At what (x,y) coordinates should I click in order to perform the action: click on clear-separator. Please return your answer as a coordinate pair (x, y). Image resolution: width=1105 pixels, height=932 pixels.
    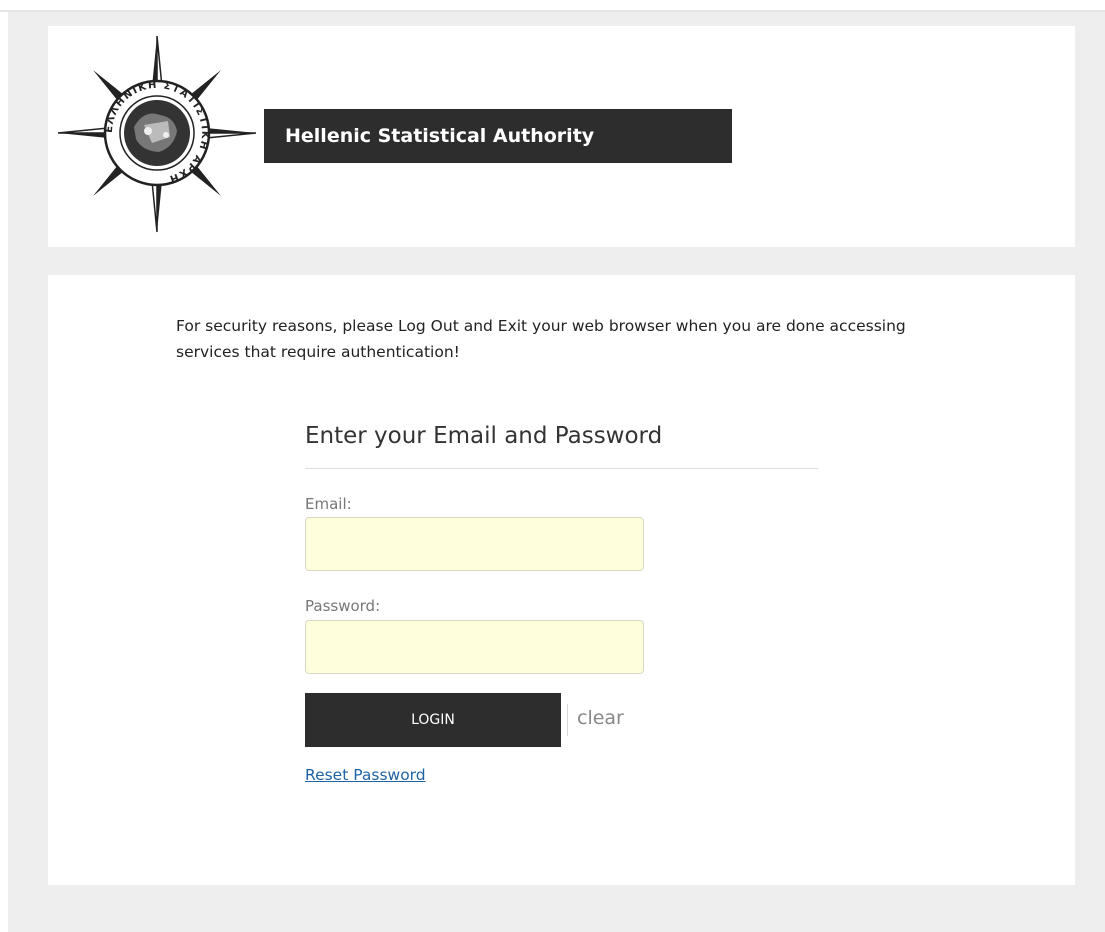
    Looking at the image, I should click on (567, 720).